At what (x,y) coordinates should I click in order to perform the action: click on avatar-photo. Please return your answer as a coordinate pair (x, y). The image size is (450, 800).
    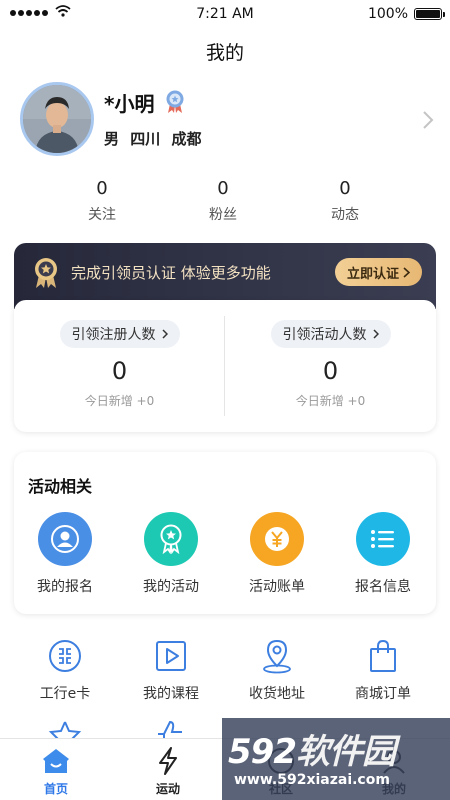
    Looking at the image, I should click on (57, 119).